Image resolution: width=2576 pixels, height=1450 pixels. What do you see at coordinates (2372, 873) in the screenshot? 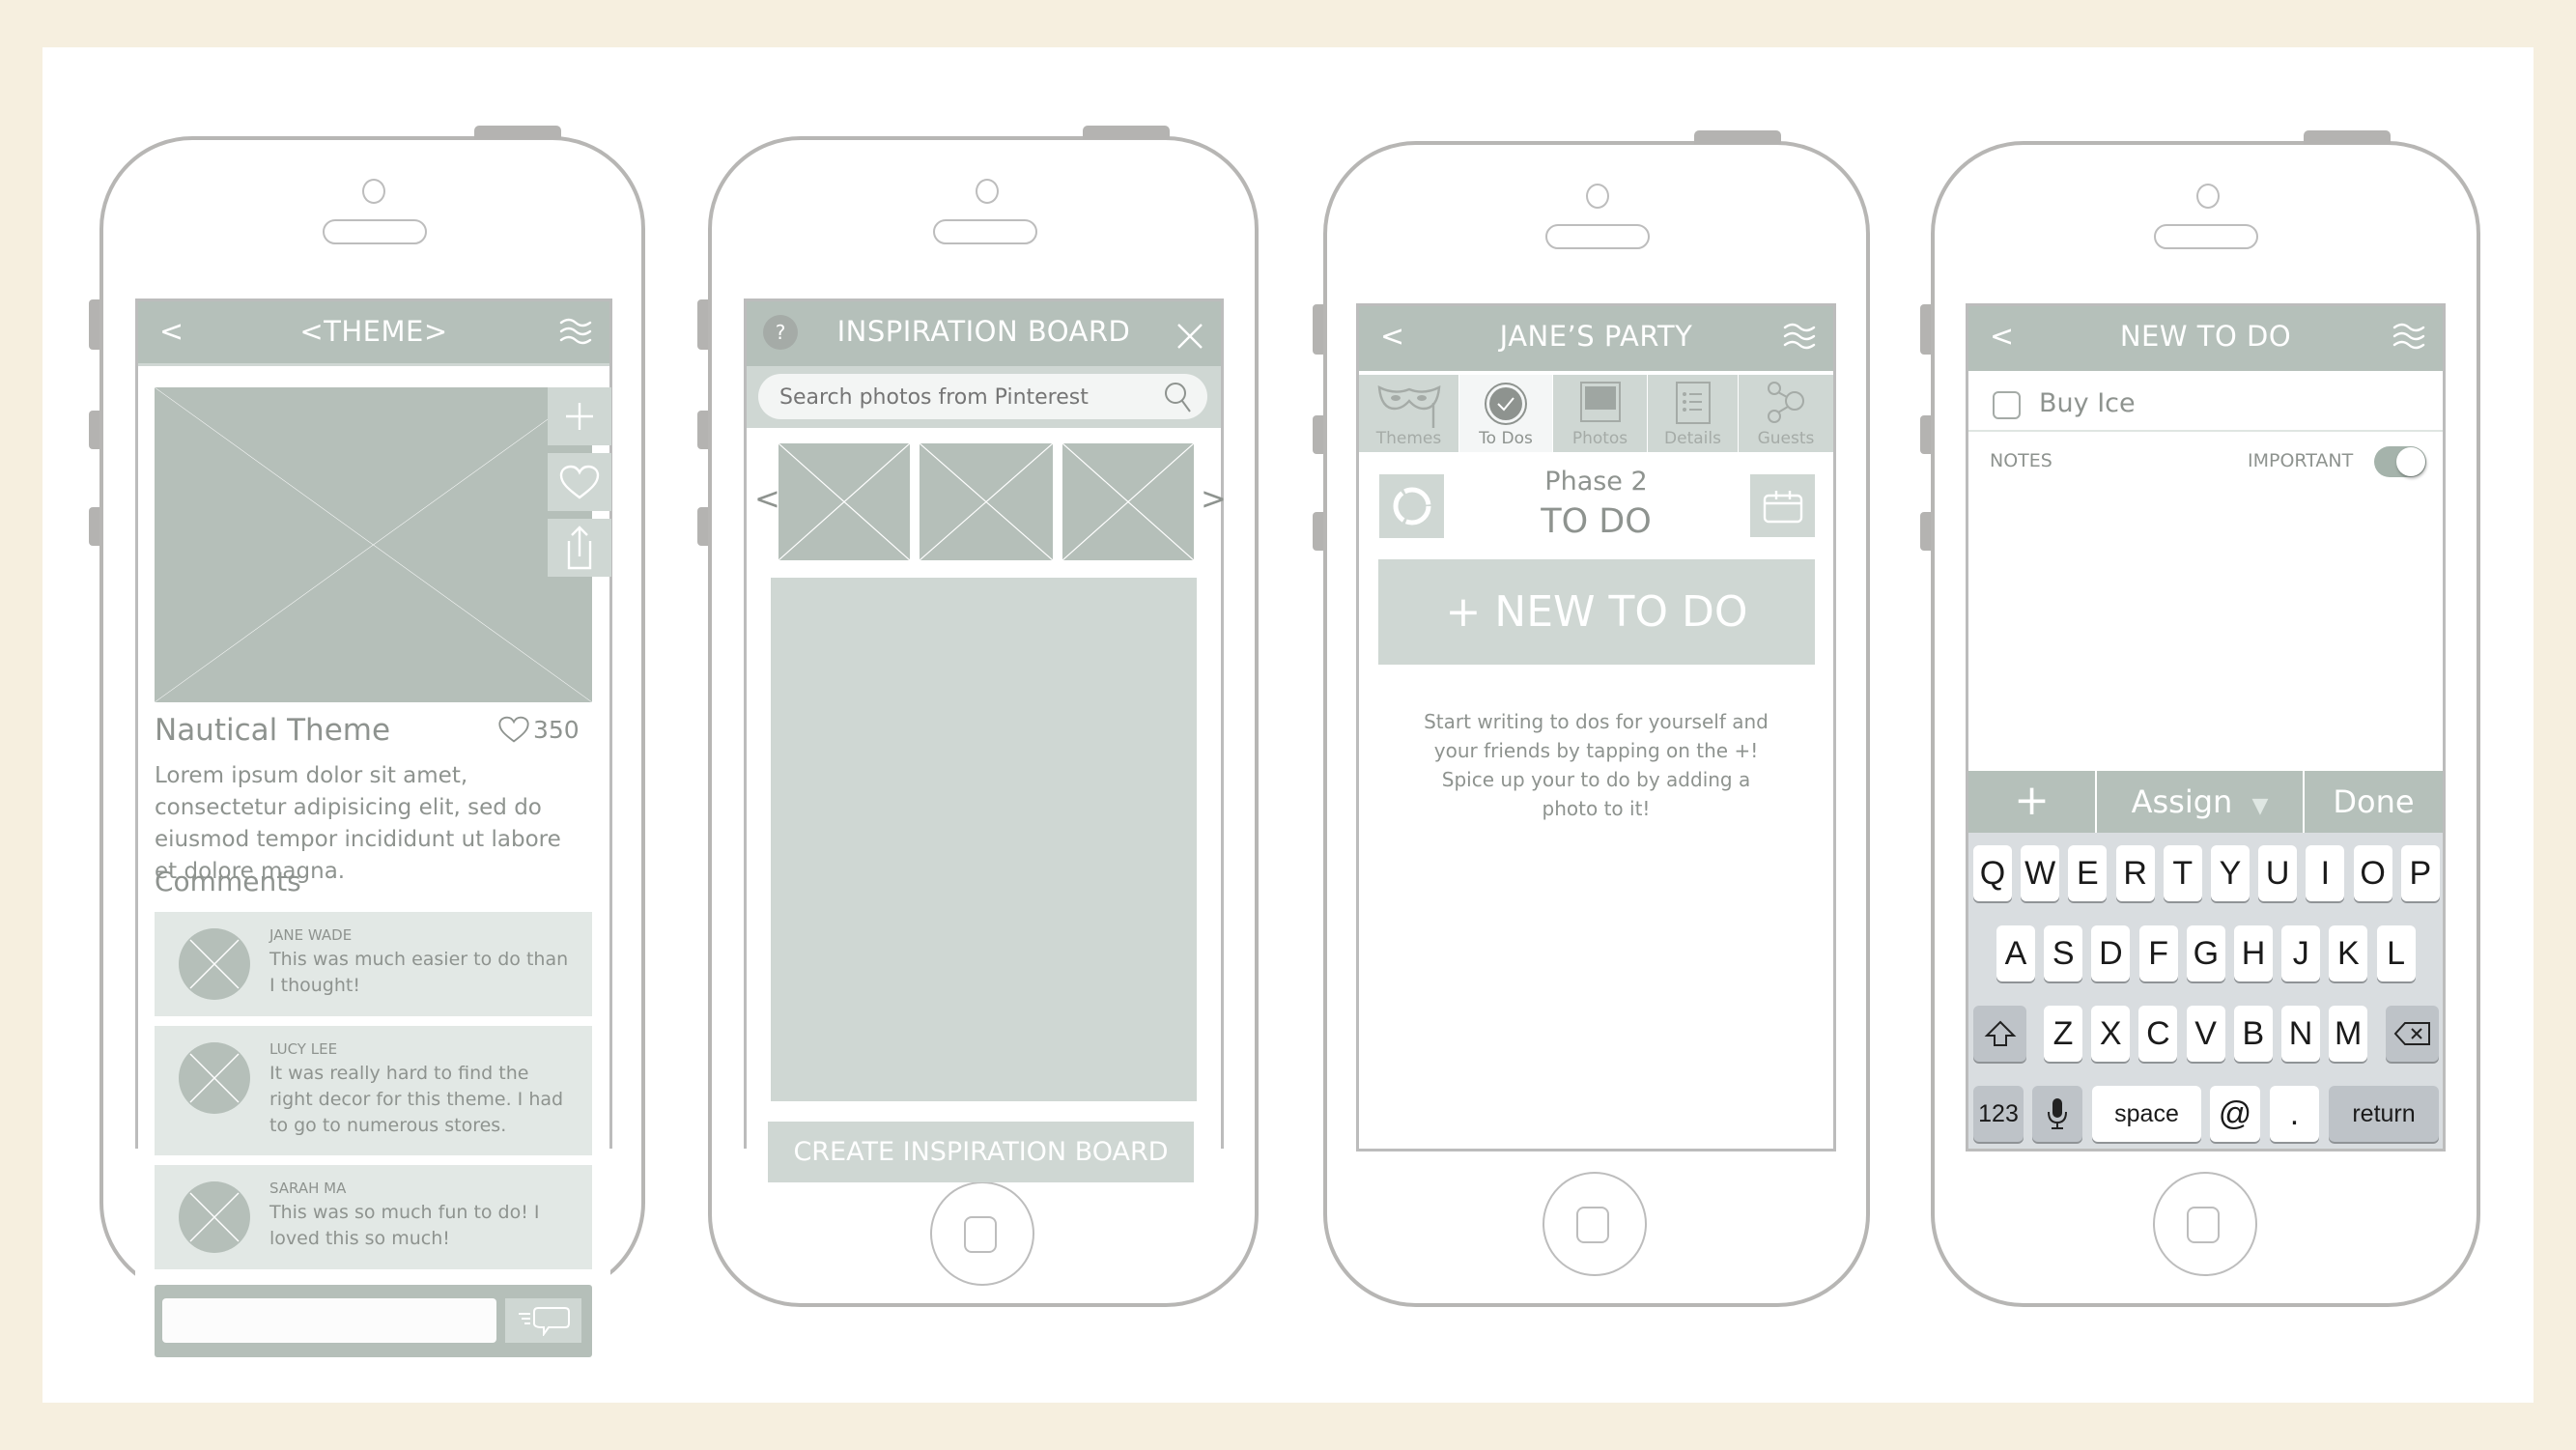
I see `key-o: O` at bounding box center [2372, 873].